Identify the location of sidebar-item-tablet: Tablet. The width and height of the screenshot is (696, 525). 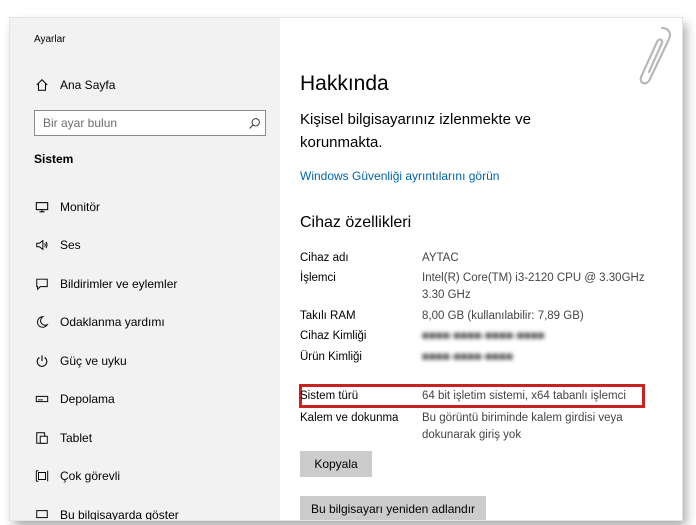
(63, 438).